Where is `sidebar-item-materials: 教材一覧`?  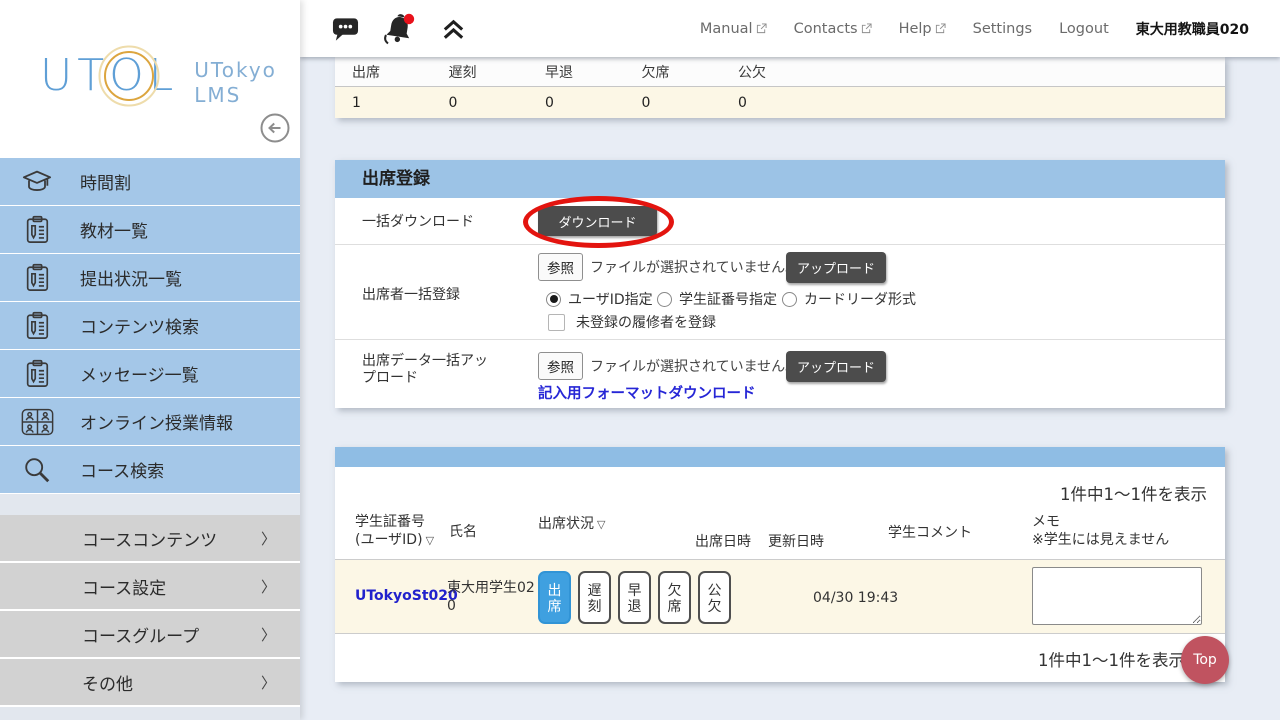 sidebar-item-materials: 教材一覧 is located at coordinates (150, 230).